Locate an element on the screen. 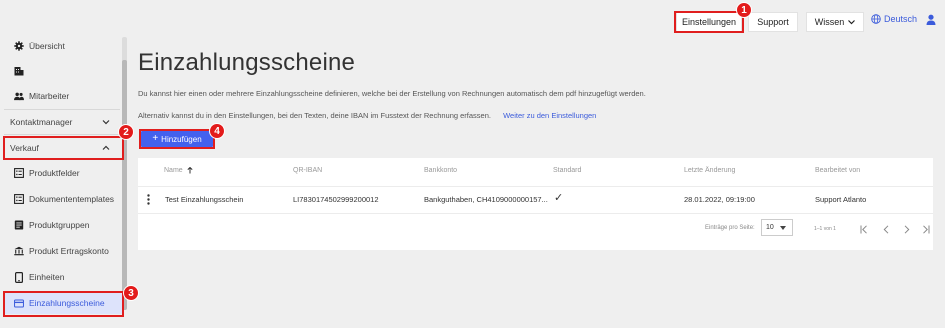 The width and height of the screenshot is (945, 328). cell-name: Test Einzahlungsschein is located at coordinates (204, 199).